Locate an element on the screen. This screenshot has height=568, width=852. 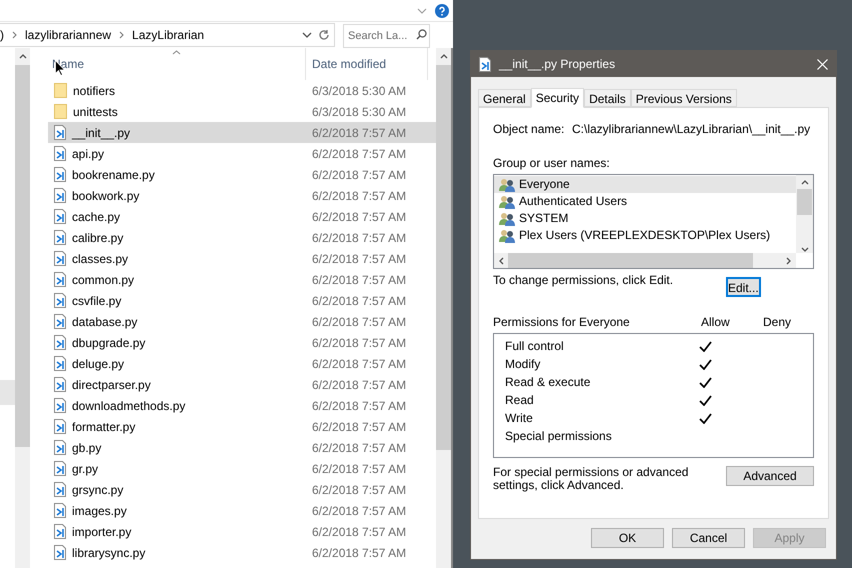
file-name: calibre.py is located at coordinates (98, 238).